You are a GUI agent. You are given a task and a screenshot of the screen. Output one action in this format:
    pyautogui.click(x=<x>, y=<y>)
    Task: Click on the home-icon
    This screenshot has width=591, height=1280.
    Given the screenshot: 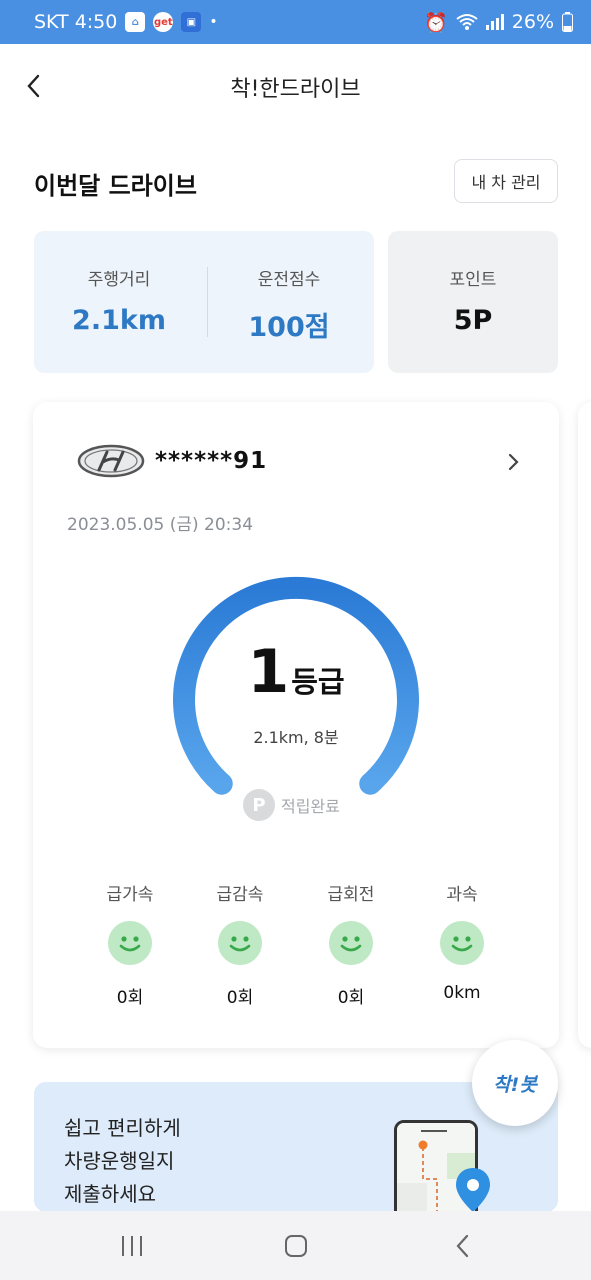 What is the action you would take?
    pyautogui.click(x=296, y=1246)
    